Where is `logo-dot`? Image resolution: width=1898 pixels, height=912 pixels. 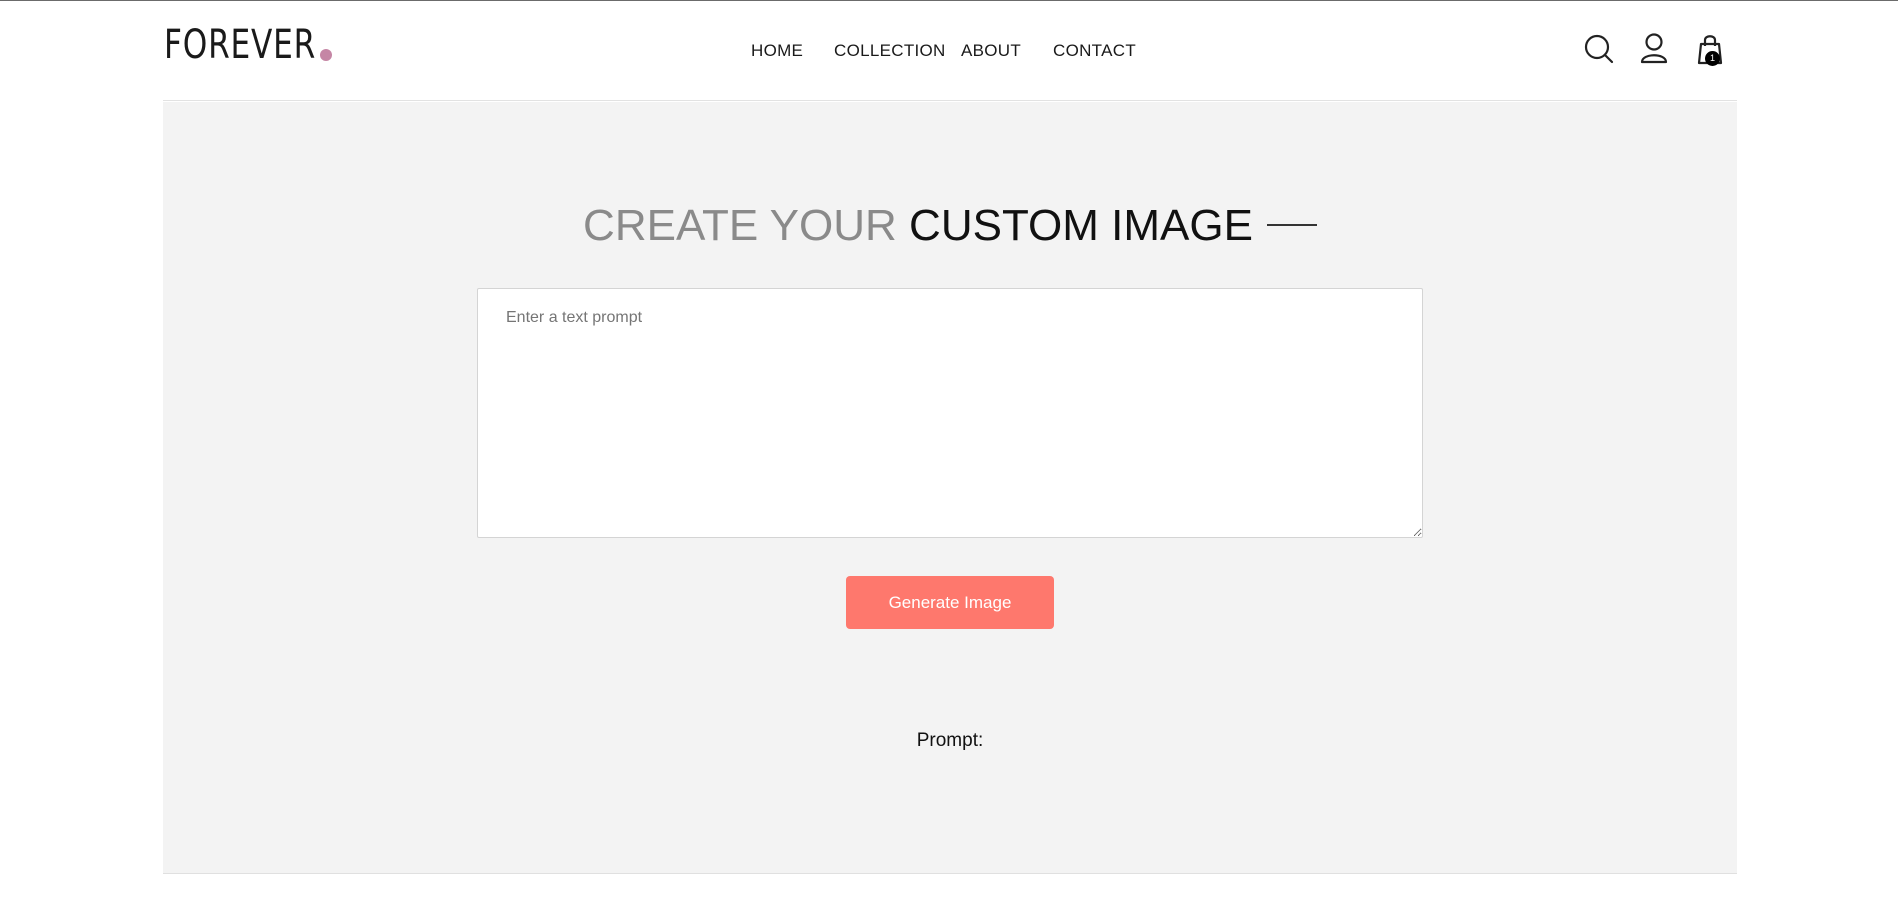 logo-dot is located at coordinates (326, 55).